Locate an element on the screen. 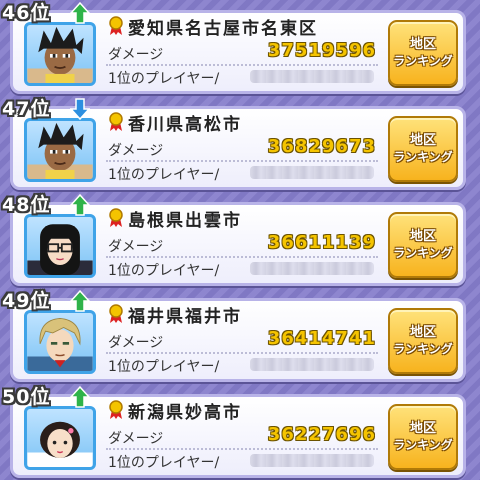 The image size is (480, 480). damage-value: 36829673 is located at coordinates (321, 146).